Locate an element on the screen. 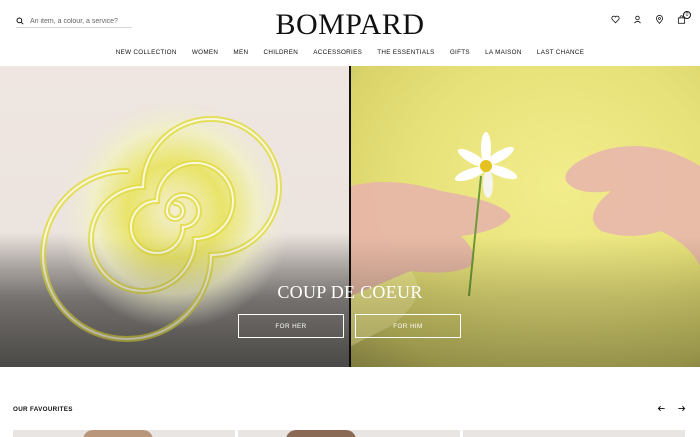  favourites-heading: OUR FAVOURITES is located at coordinates (43, 409).